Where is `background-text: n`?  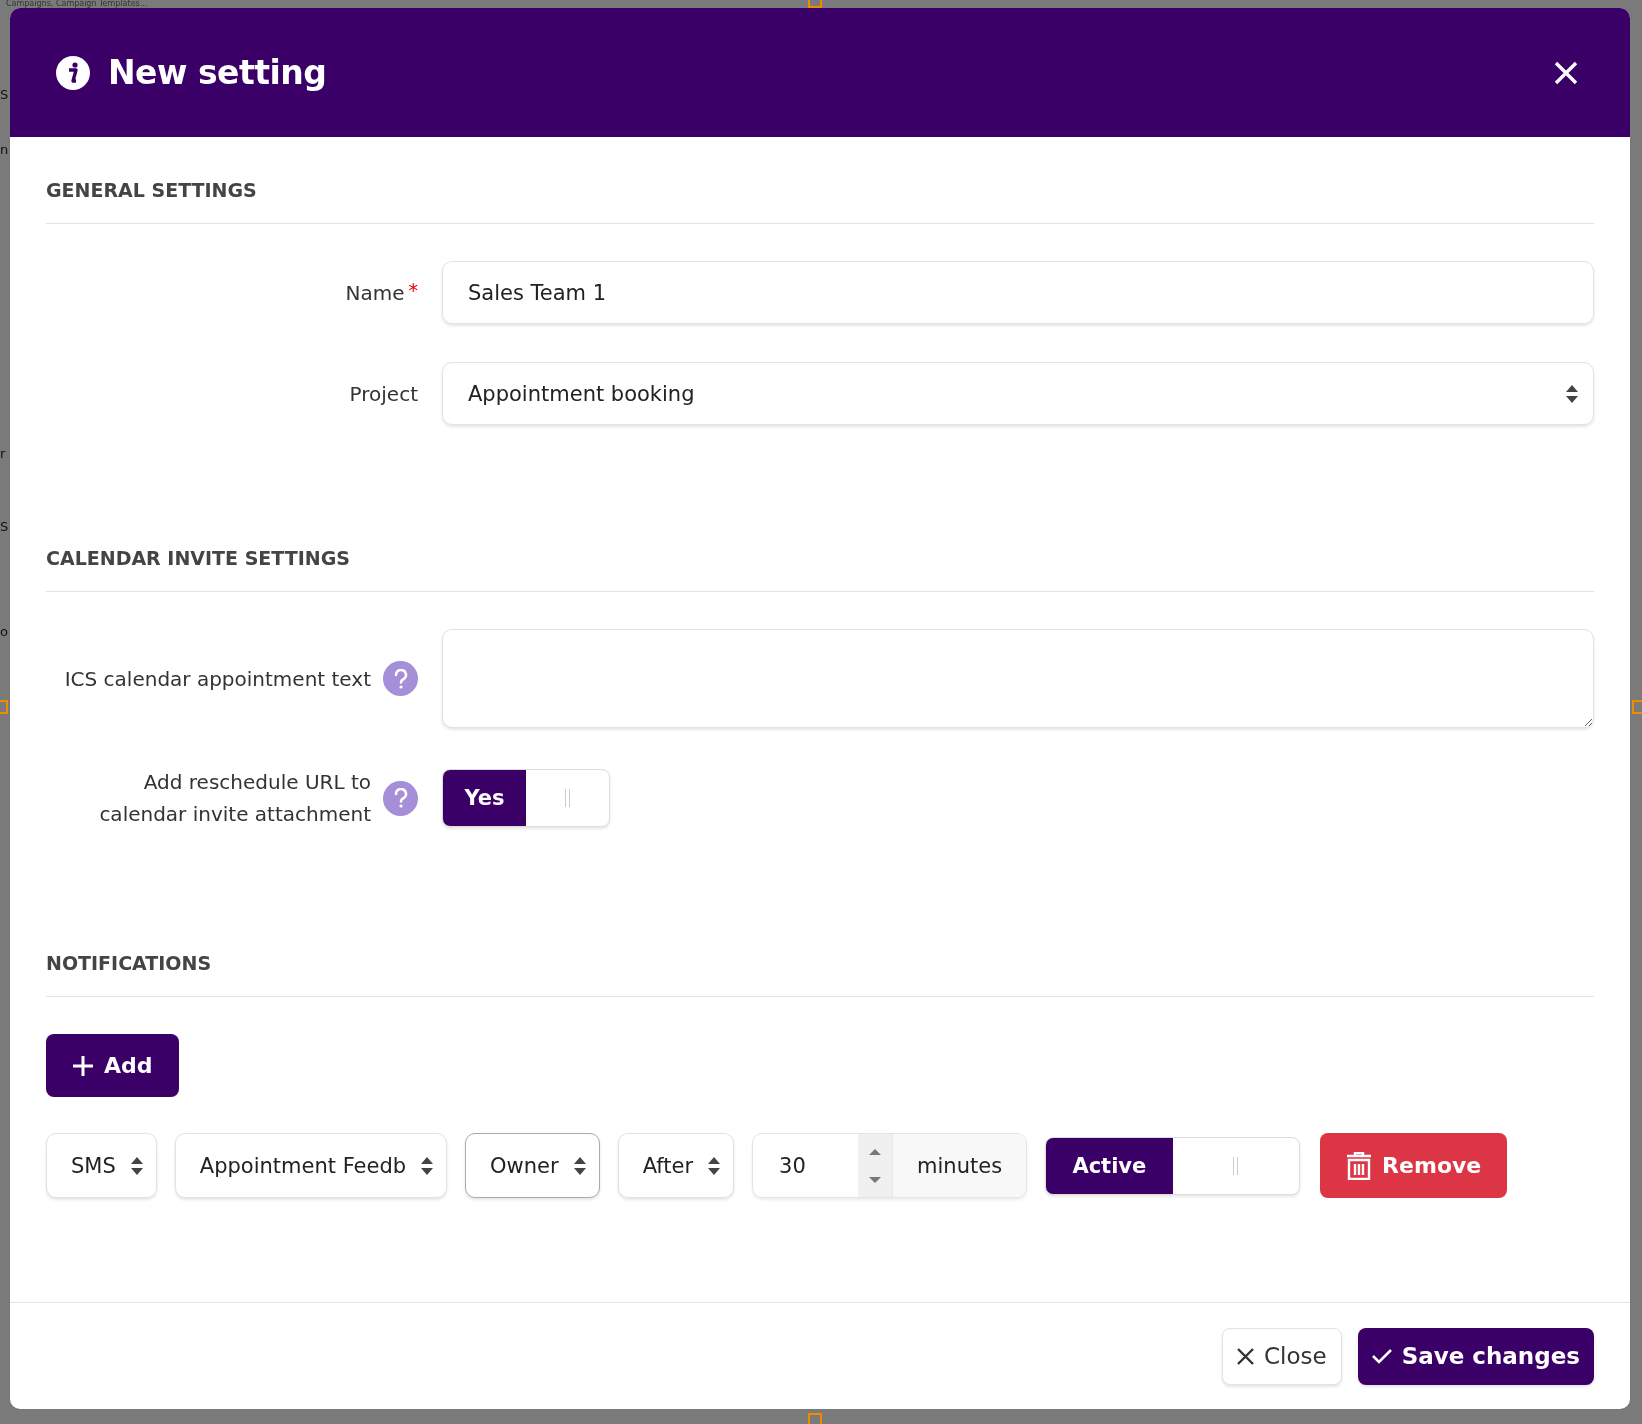
background-text: n is located at coordinates (4, 150).